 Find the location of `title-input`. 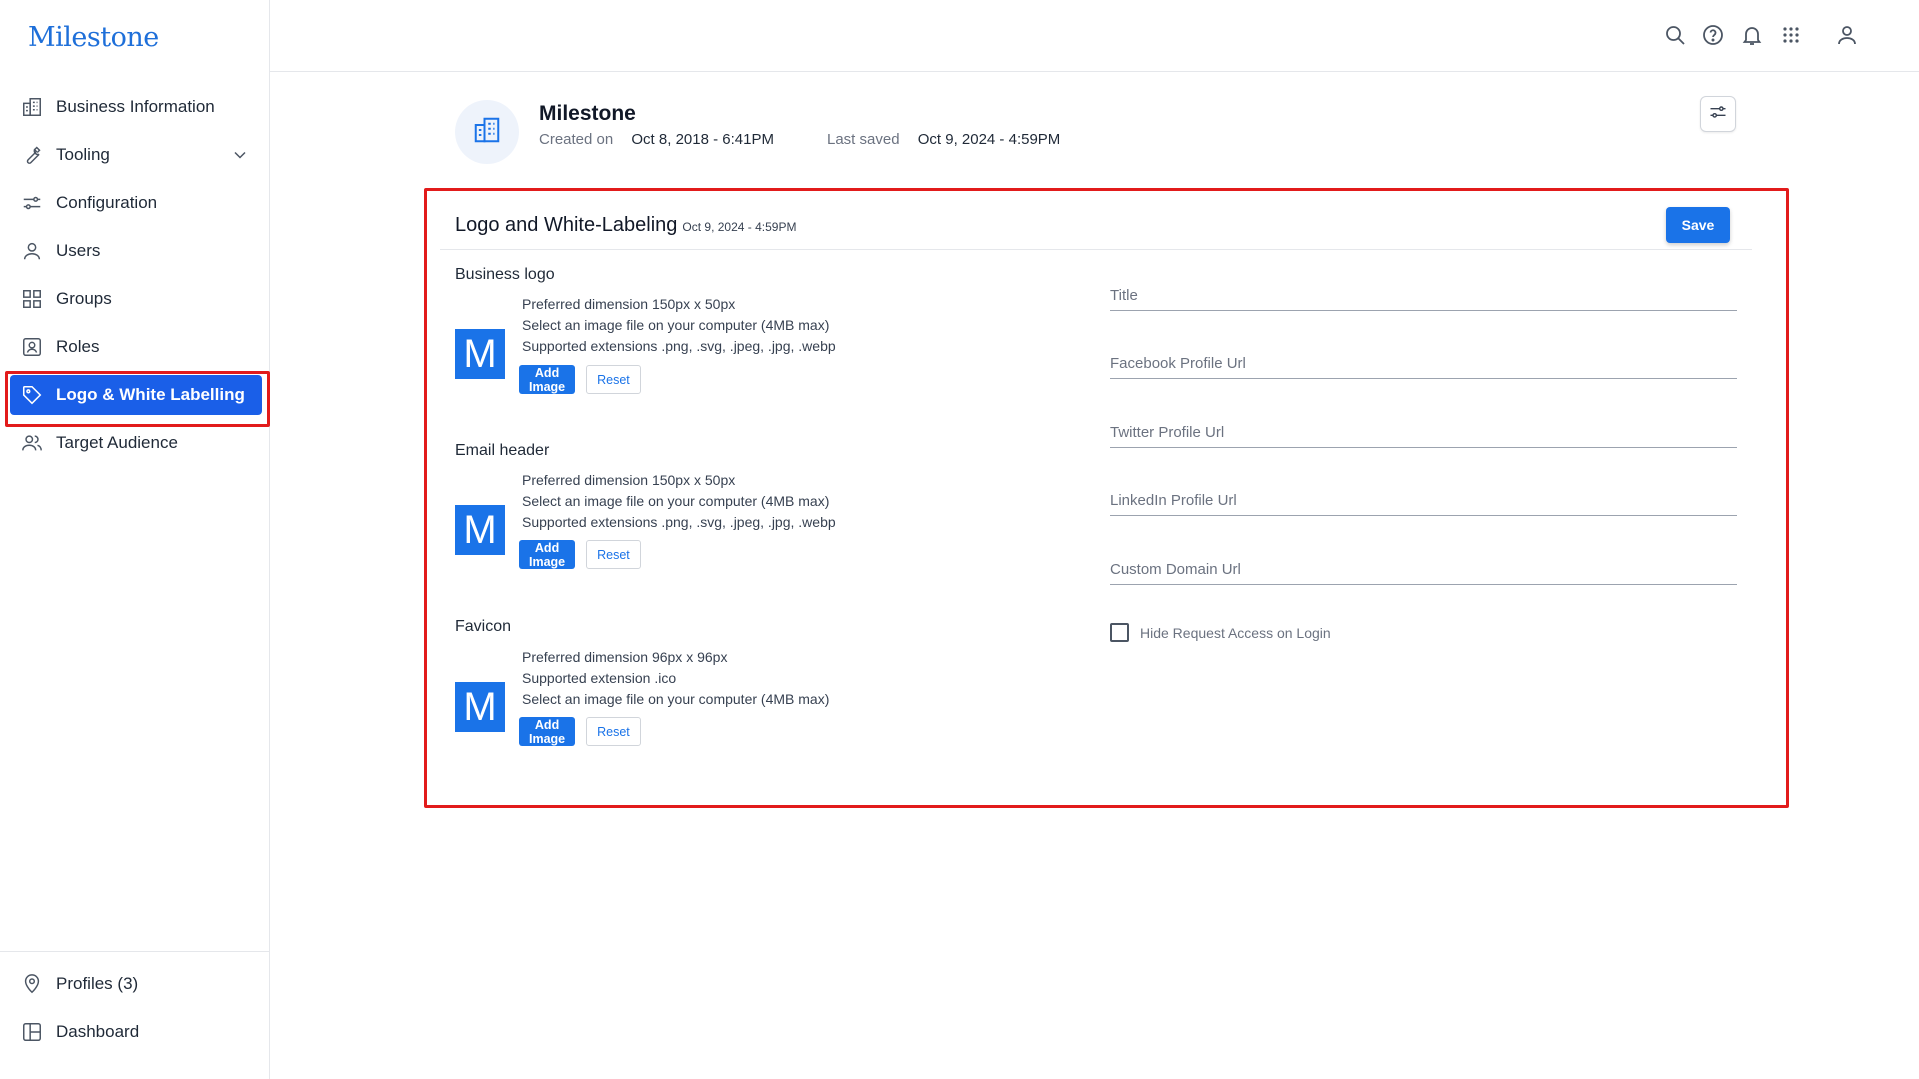

title-input is located at coordinates (1423, 290).